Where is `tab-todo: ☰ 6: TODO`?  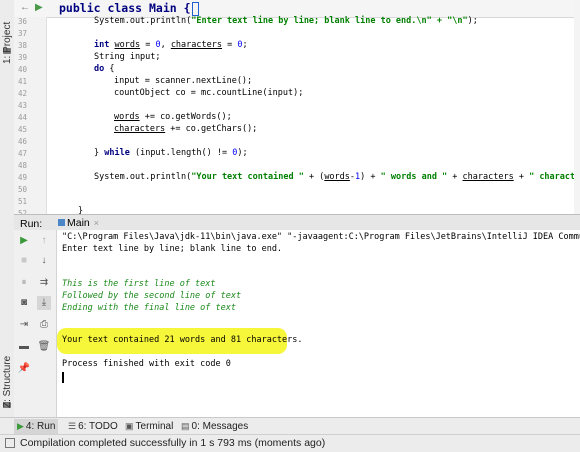
tab-todo: ☰ 6: TODO is located at coordinates (93, 426).